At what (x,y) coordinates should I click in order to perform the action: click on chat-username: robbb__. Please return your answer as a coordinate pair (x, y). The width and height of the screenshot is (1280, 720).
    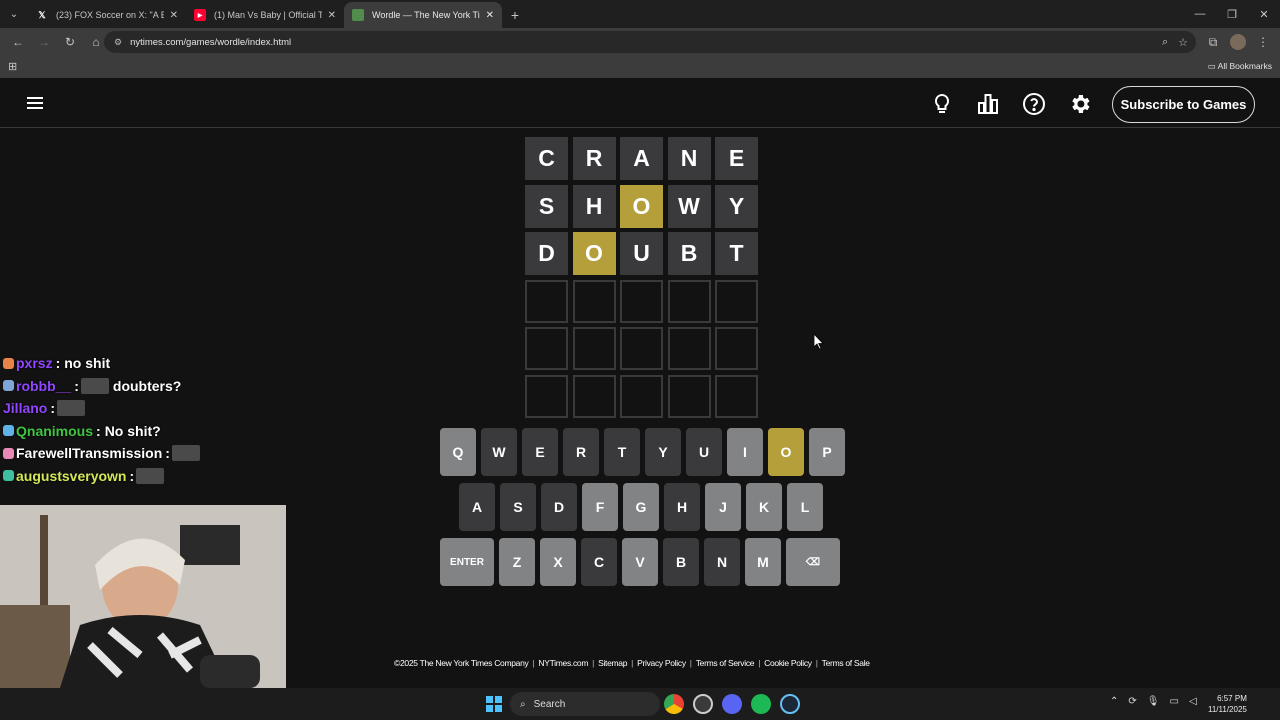
    Looking at the image, I should click on (43, 386).